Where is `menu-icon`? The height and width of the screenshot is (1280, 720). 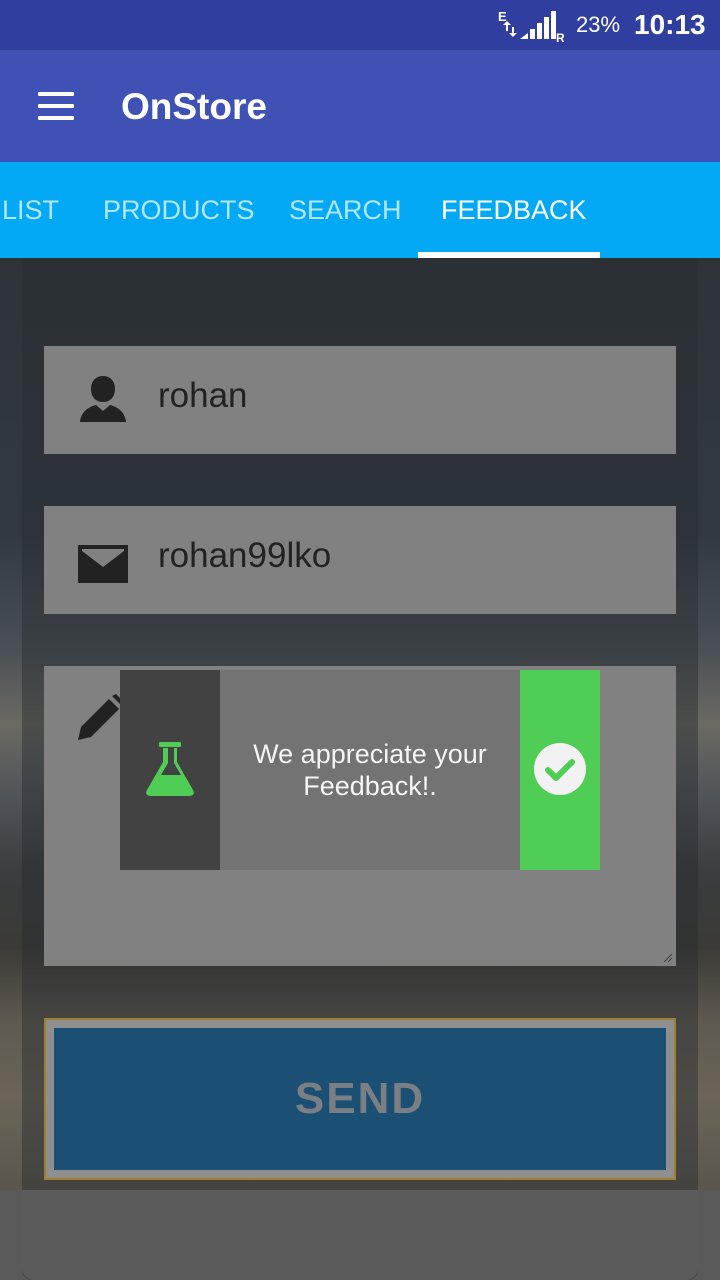 menu-icon is located at coordinates (56, 106).